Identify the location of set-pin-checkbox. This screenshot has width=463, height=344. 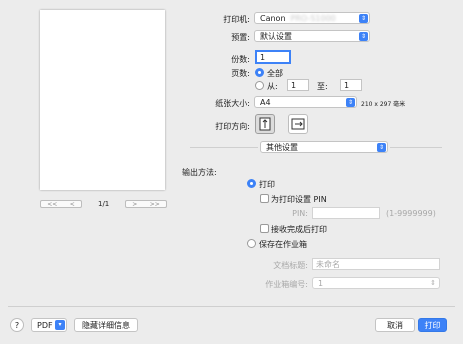
(264, 198).